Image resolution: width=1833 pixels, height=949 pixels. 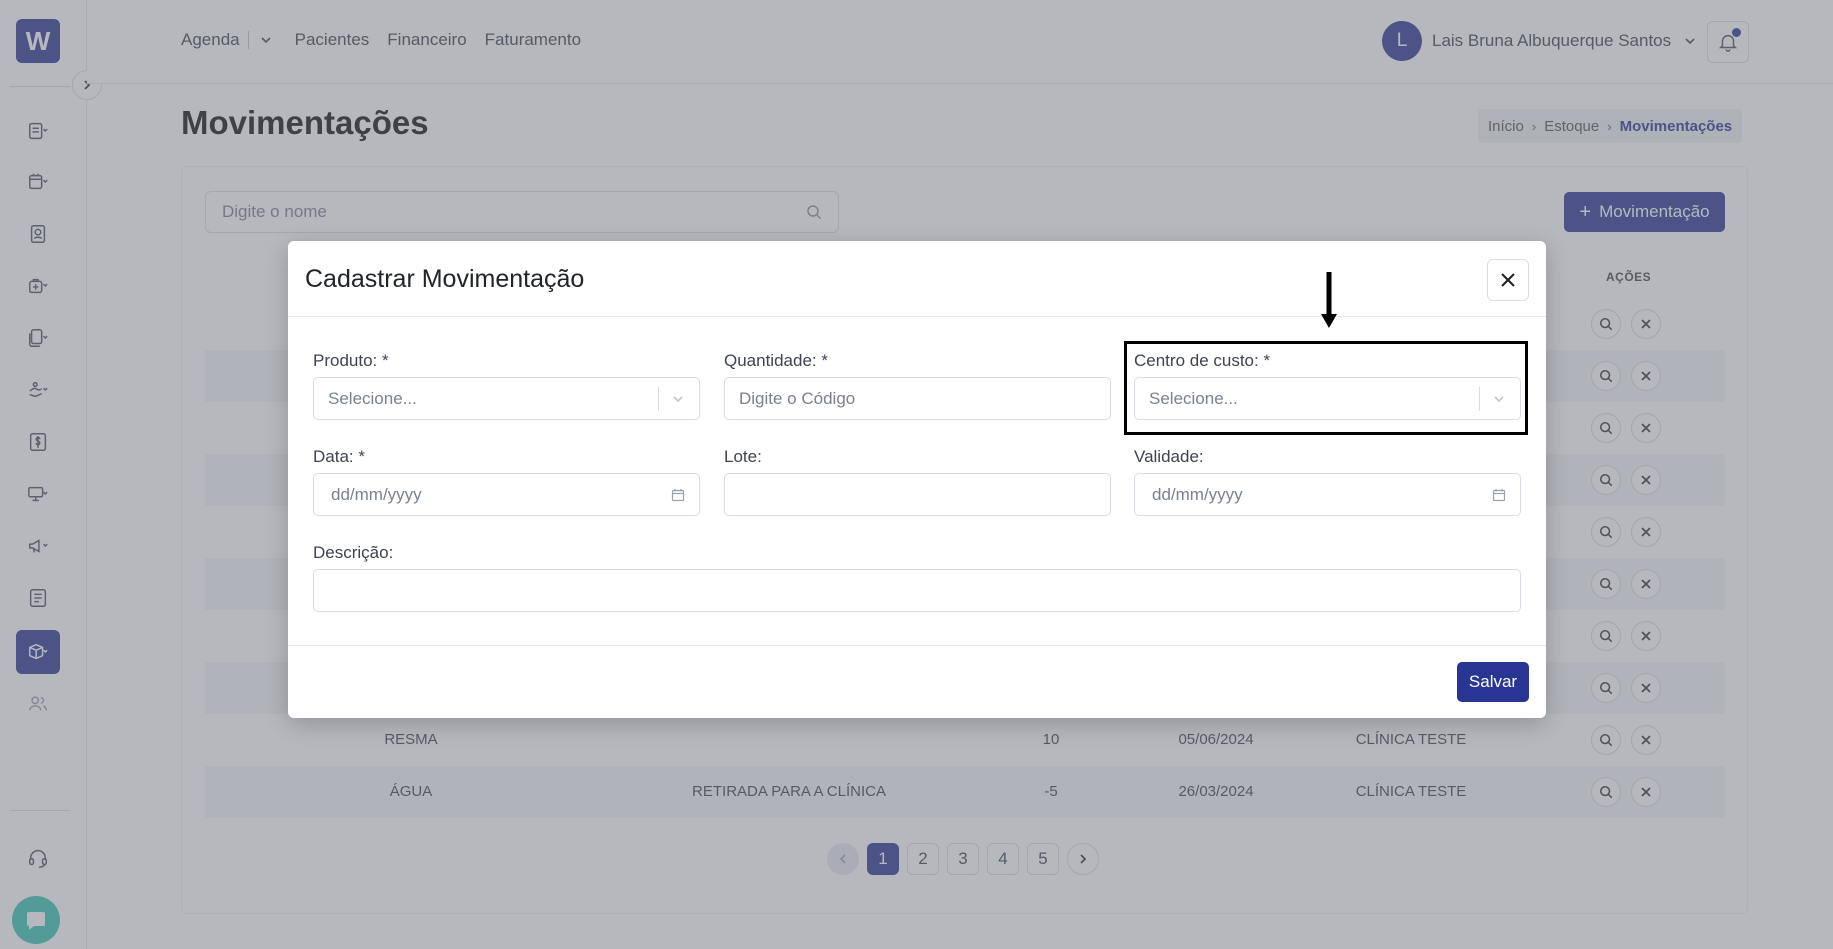 What do you see at coordinates (658, 398) in the screenshot?
I see `select-separator` at bounding box center [658, 398].